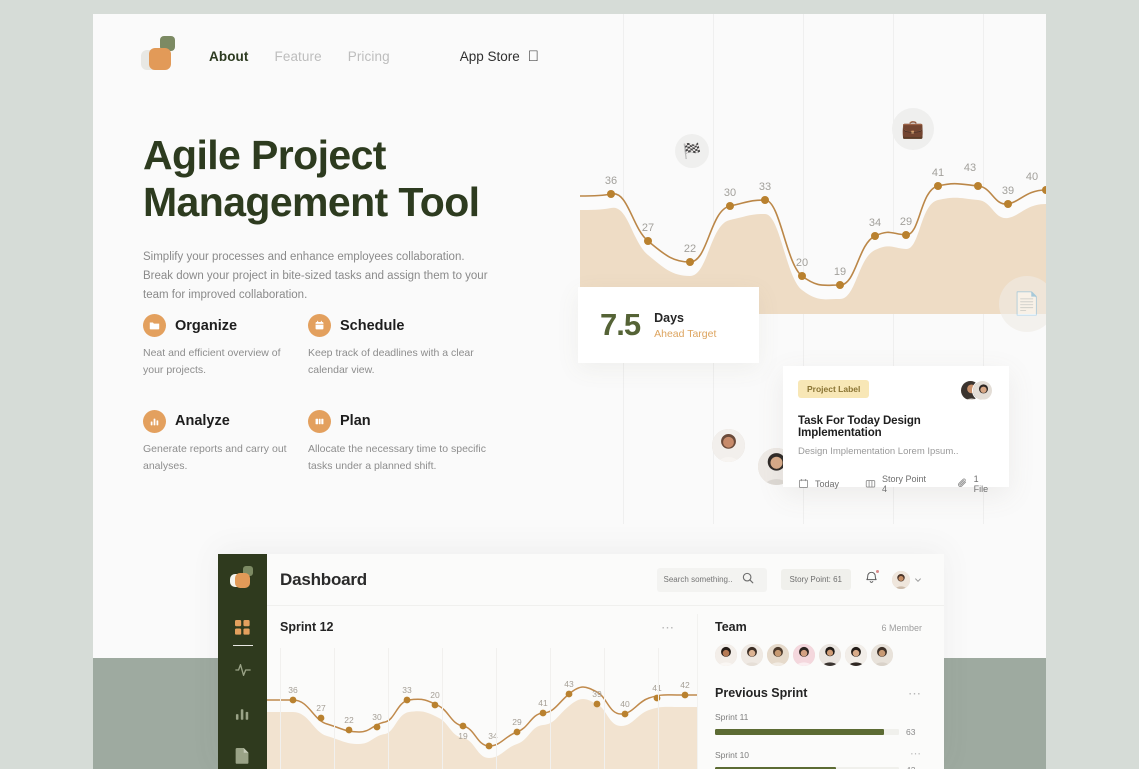  Describe the element at coordinates (692, 151) in the screenshot. I see `checkered-flag-icon: 🏁` at that location.